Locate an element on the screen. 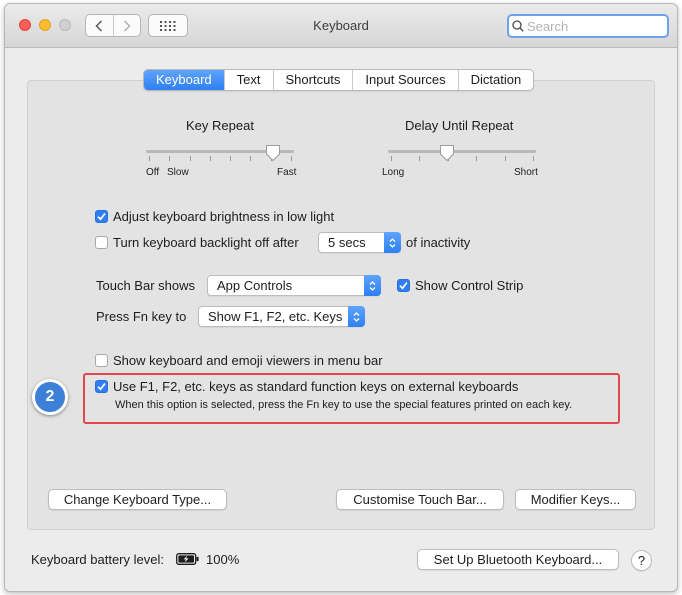 The width and height of the screenshot is (682, 595). adjust-brightness-option: Adjust keyboard brightness in low light is located at coordinates (214, 216).